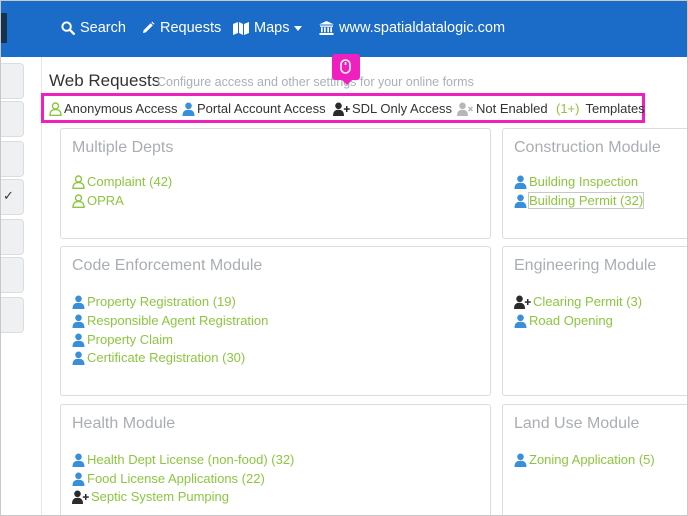  What do you see at coordinates (585, 265) in the screenshot?
I see `card-title: Engineering Module` at bounding box center [585, 265].